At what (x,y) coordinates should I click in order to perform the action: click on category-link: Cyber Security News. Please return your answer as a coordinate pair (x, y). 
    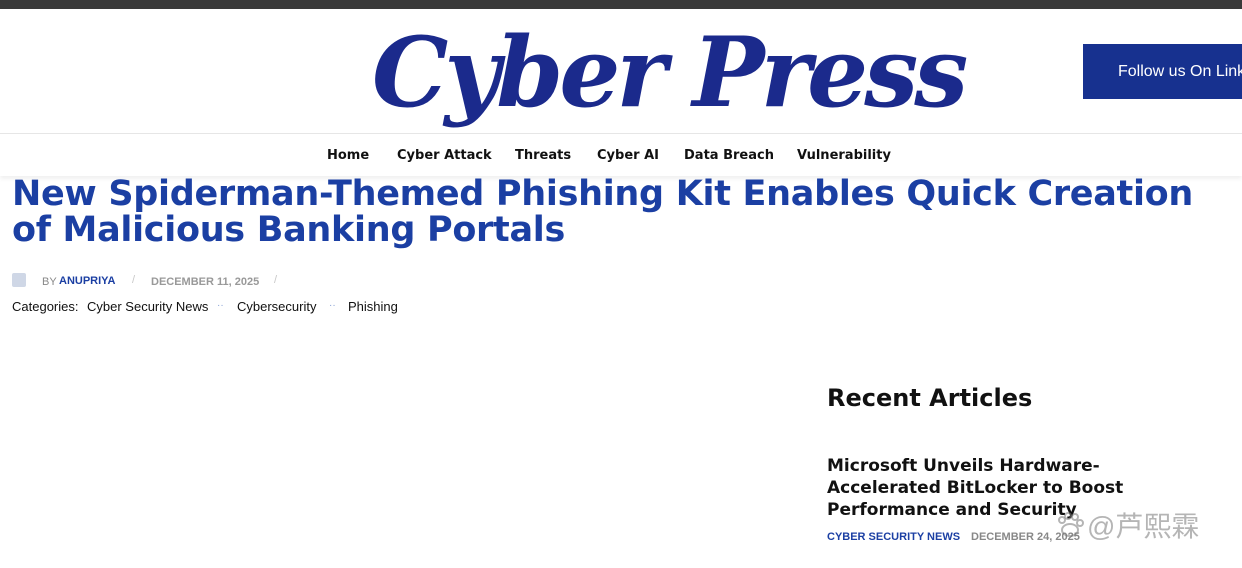
    Looking at the image, I should click on (147, 306).